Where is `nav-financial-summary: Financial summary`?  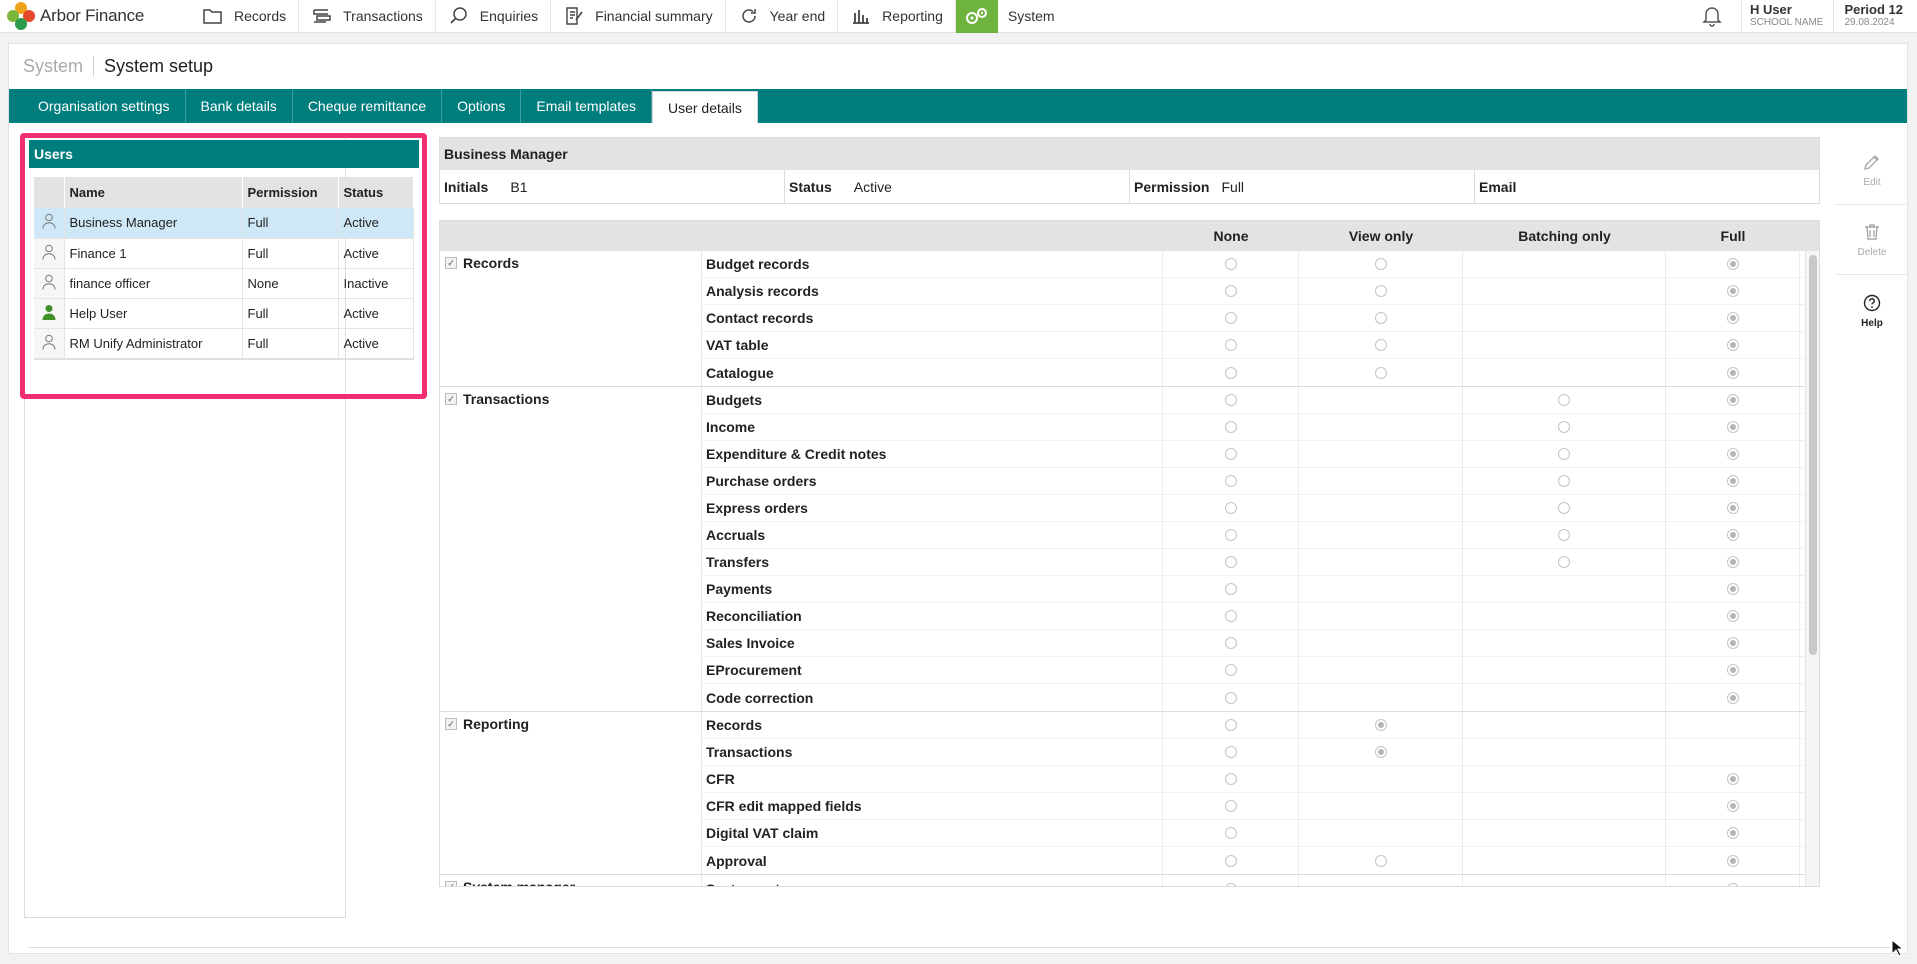
nav-financial-summary: Financial summary is located at coordinates (638, 16).